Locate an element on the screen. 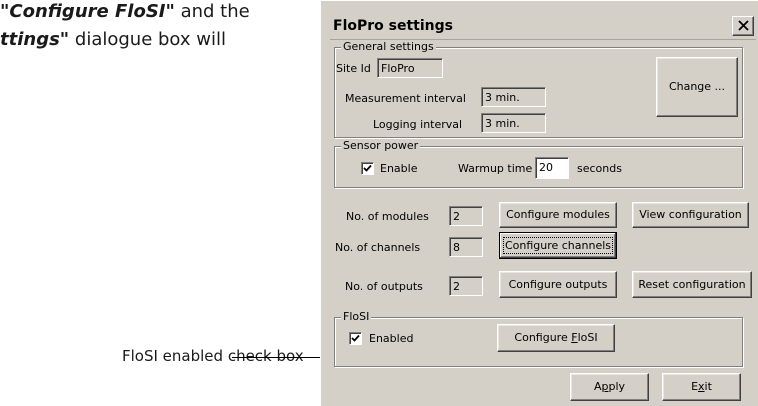 The height and width of the screenshot is (406, 758). reset-configuration-label: Reset configuration is located at coordinates (692, 284).